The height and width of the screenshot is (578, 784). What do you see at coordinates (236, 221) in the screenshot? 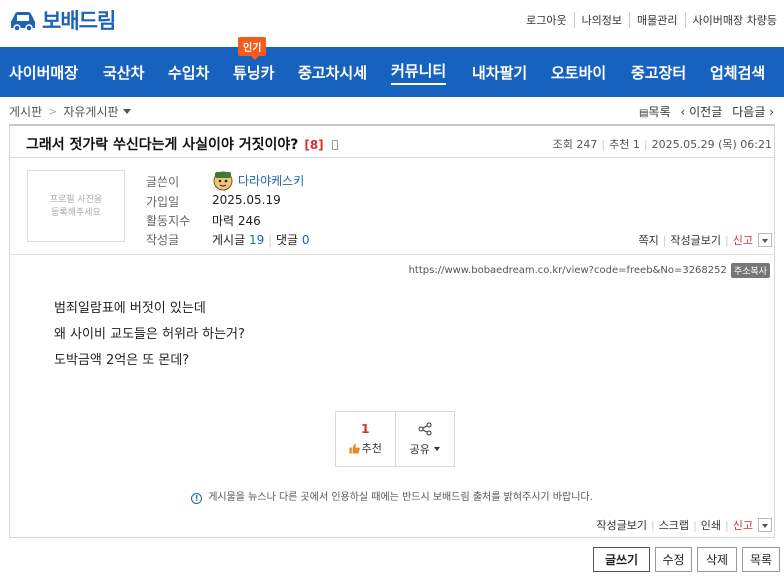
I see `activity-value: 마력 246` at bounding box center [236, 221].